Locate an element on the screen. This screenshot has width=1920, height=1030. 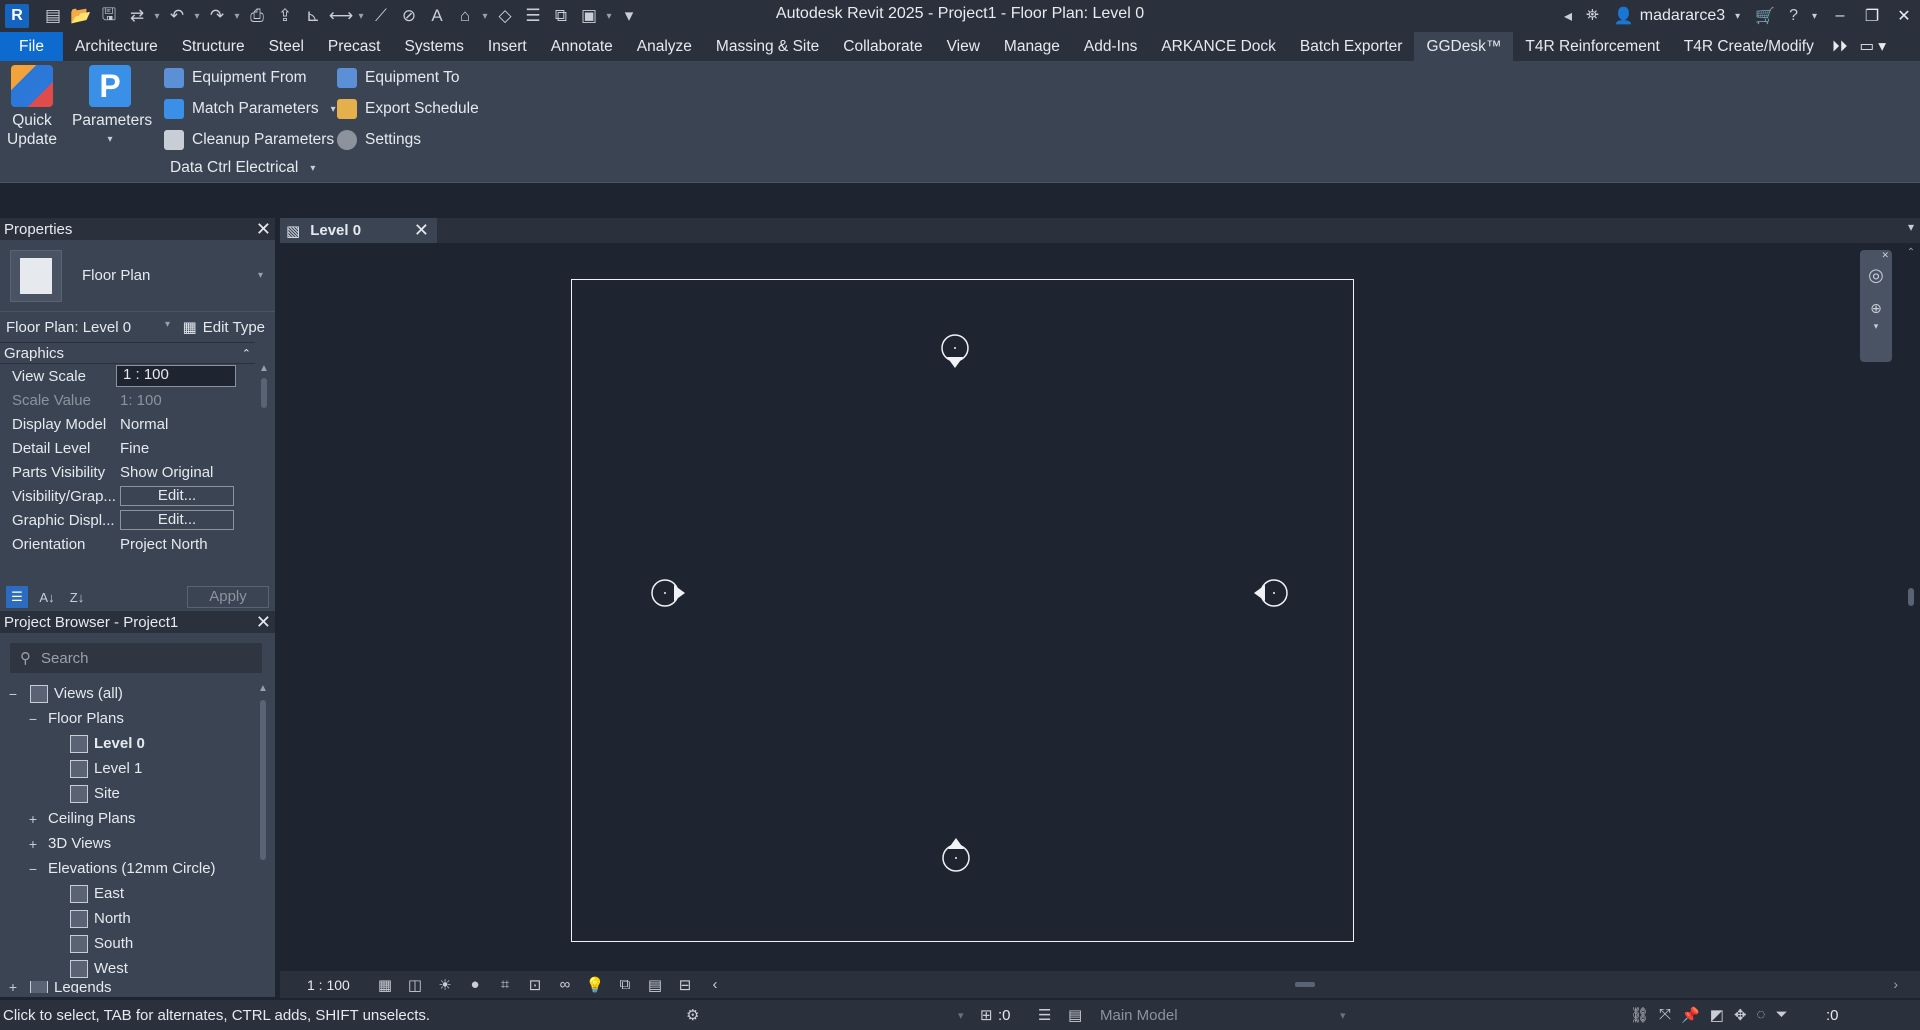
worksets-count: :0 is located at coordinates (1004, 1015).